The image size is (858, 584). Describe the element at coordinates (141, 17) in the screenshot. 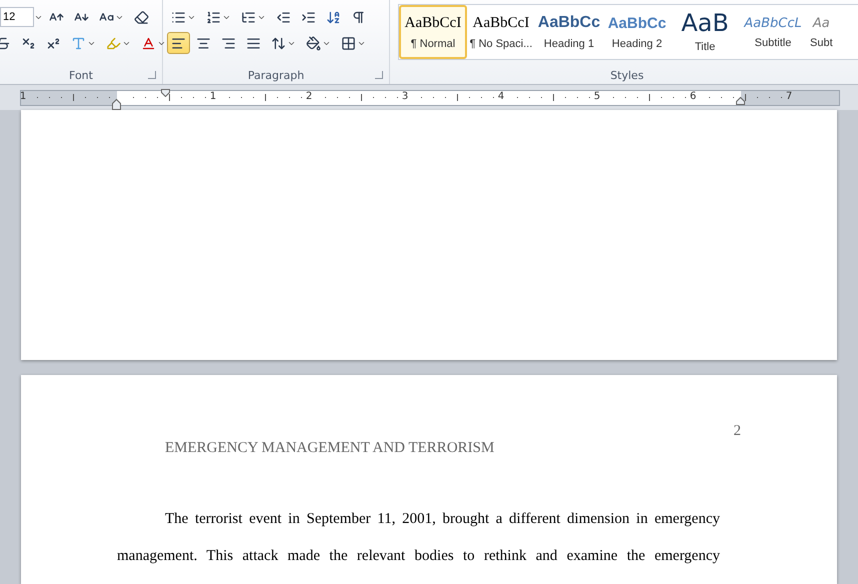

I see `clear-icon` at that location.